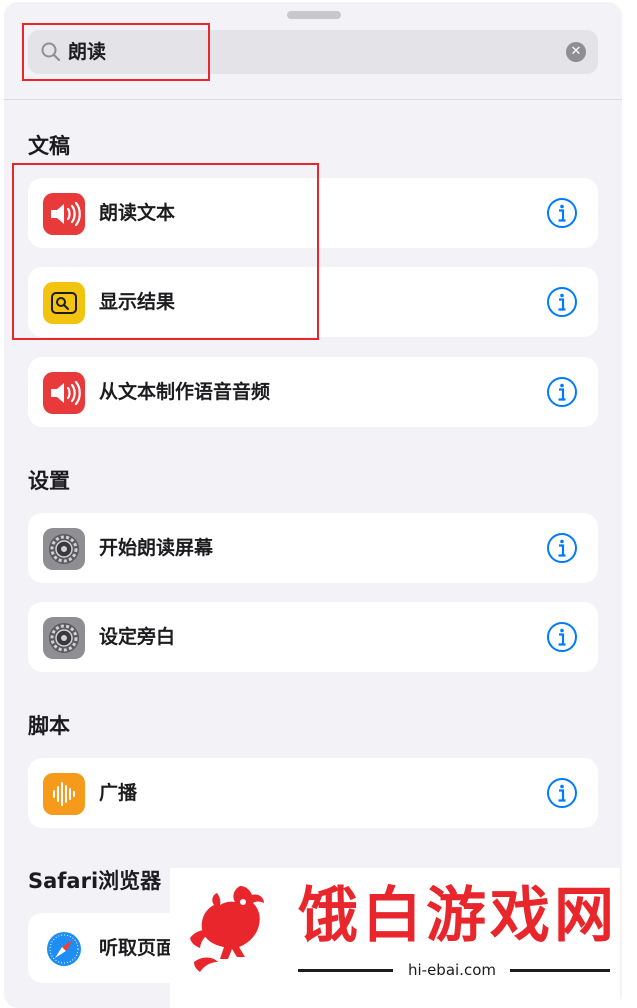 This screenshot has height=1008, width=637. I want to click on action-label: 广播, so click(118, 793).